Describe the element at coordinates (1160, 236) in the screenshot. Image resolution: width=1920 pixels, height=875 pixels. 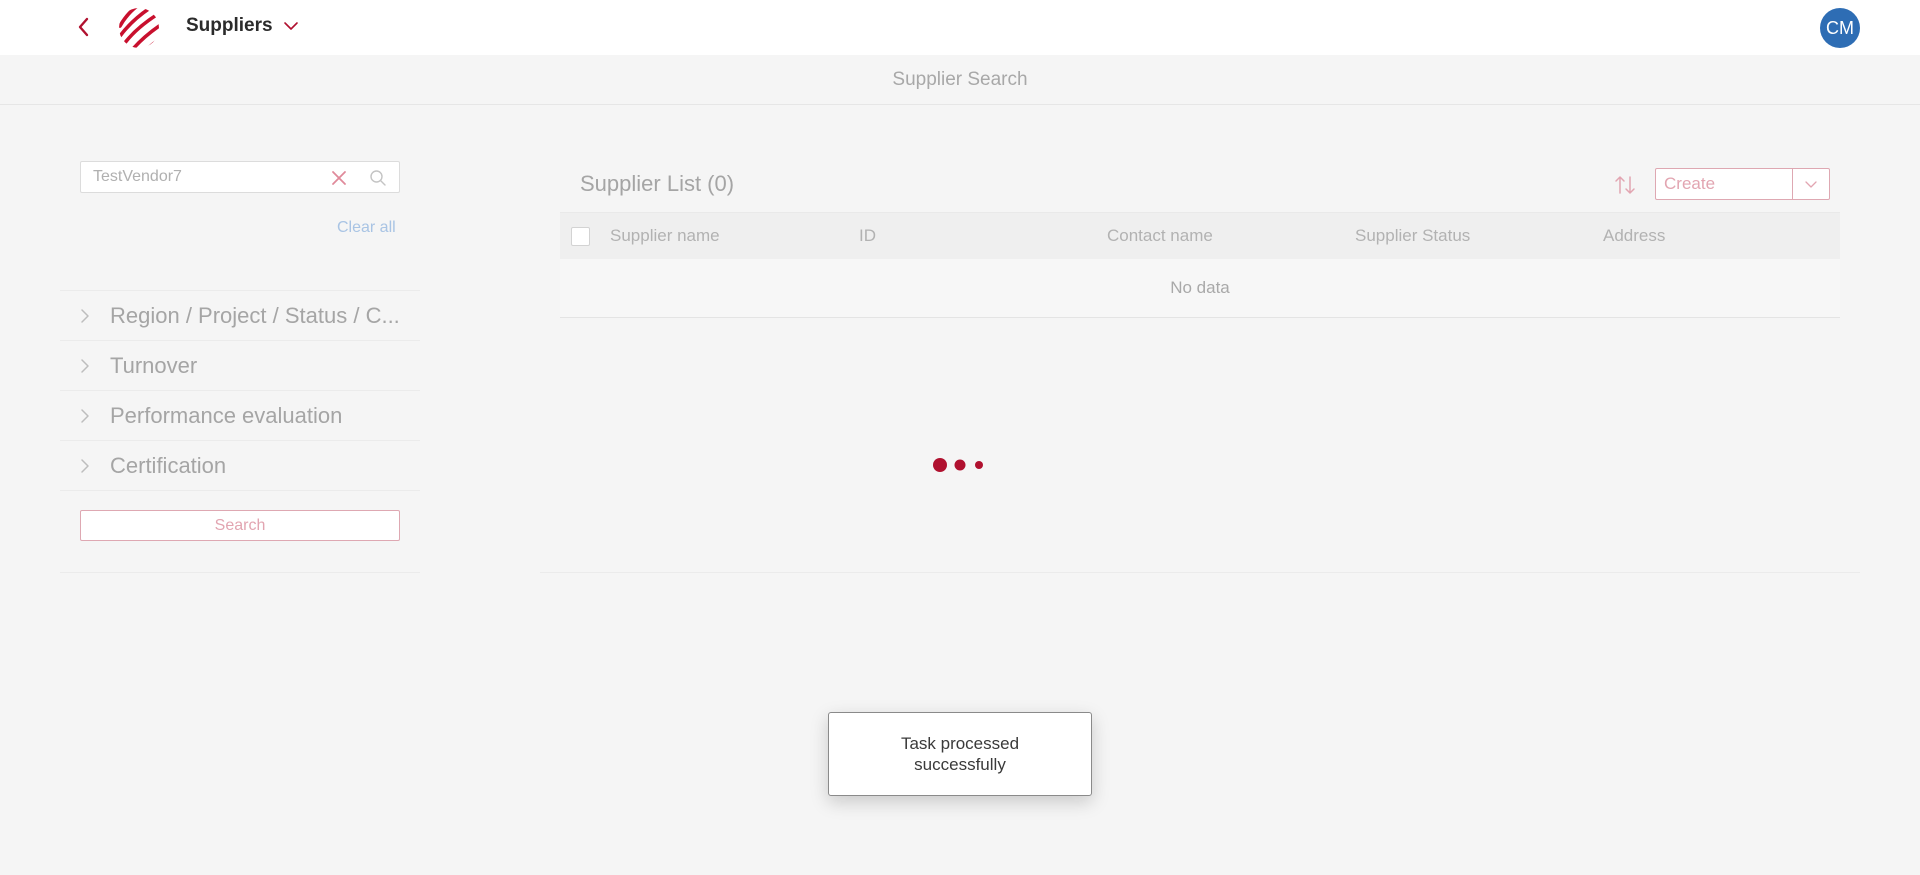
I see `column-header-contact-name: Contact name` at that location.